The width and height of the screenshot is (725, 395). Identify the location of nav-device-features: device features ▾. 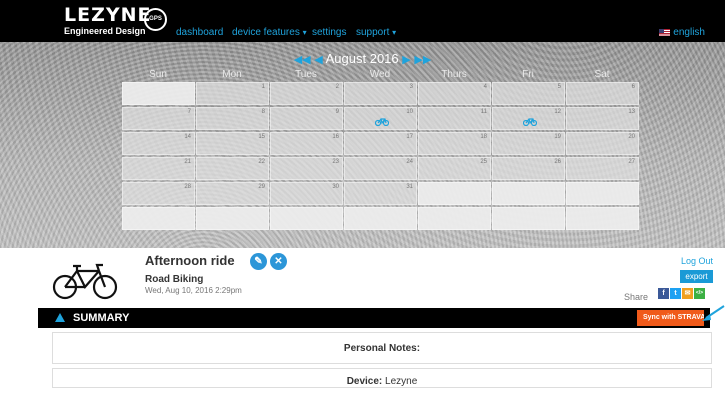
(269, 32).